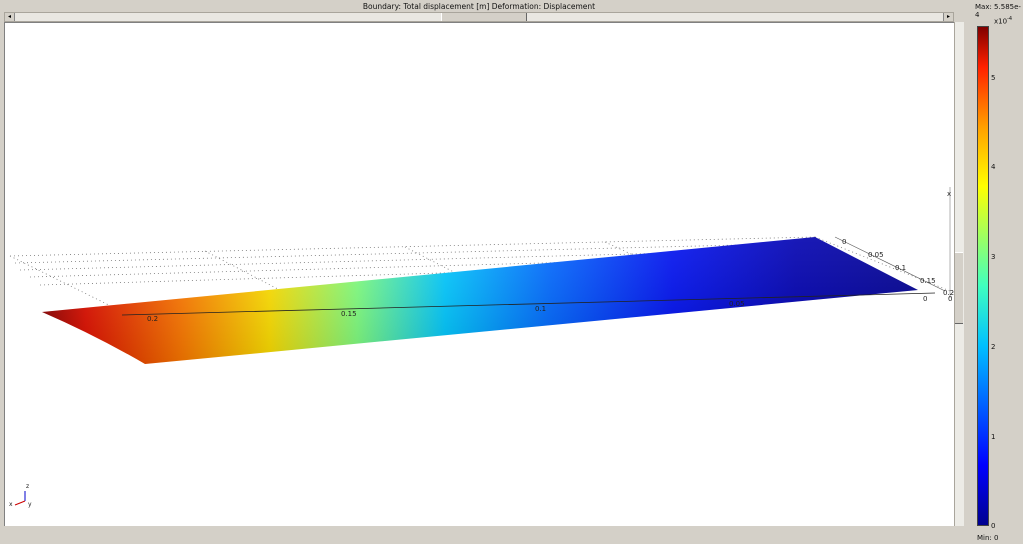 Image resolution: width=1023 pixels, height=544 pixels. Describe the element at coordinates (541, 309) in the screenshot. I see `x-tick-0-1: 0.1` at that location.